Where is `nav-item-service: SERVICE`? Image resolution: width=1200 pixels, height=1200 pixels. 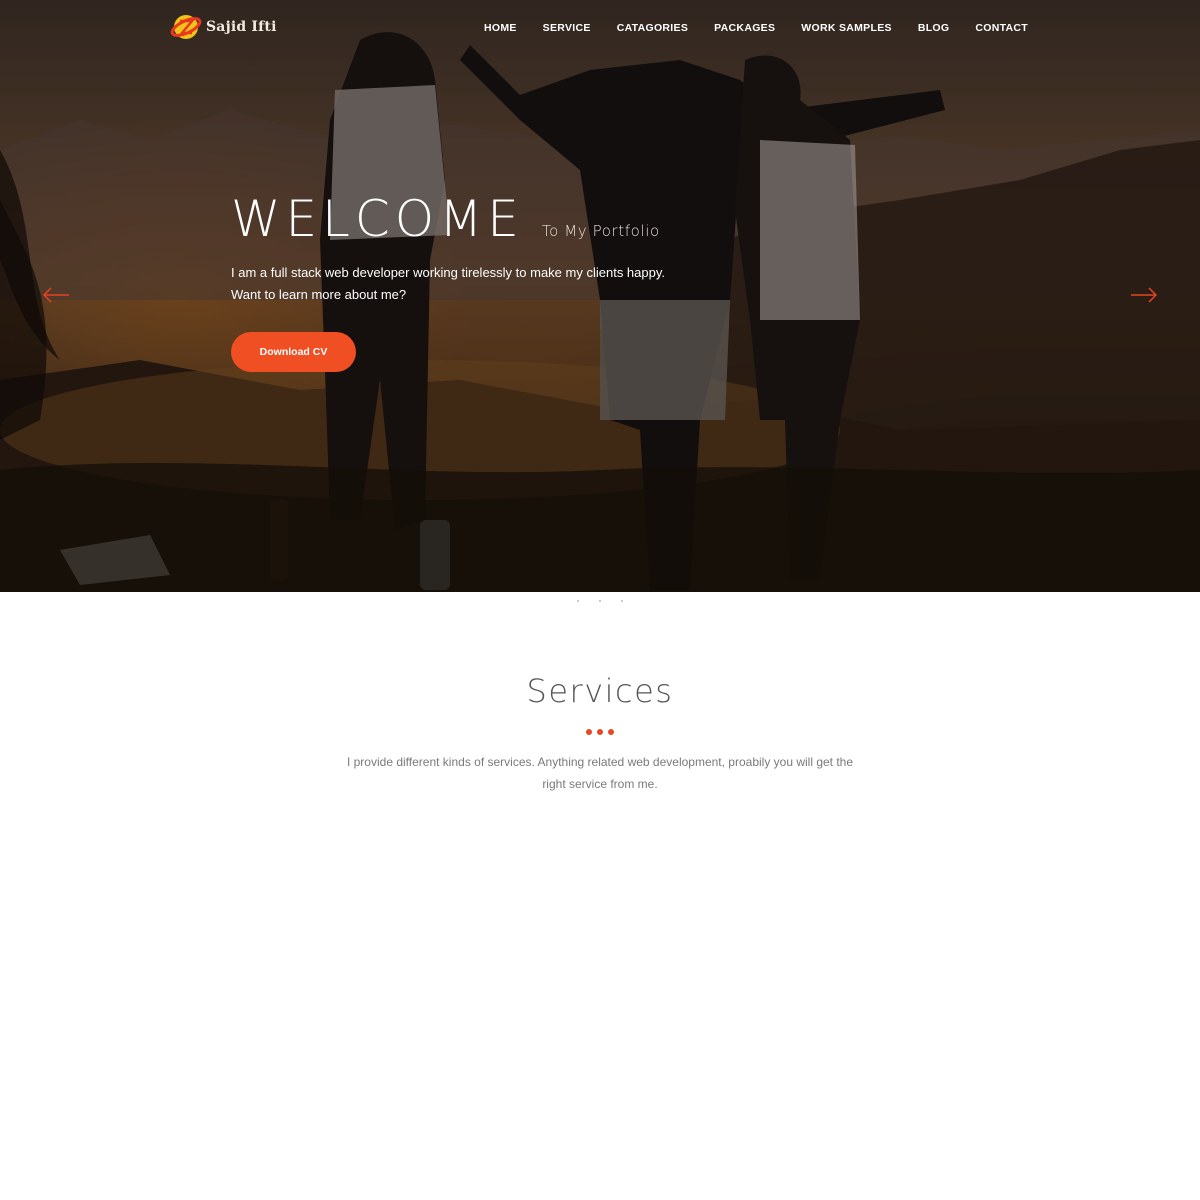 nav-item-service: SERVICE is located at coordinates (567, 28).